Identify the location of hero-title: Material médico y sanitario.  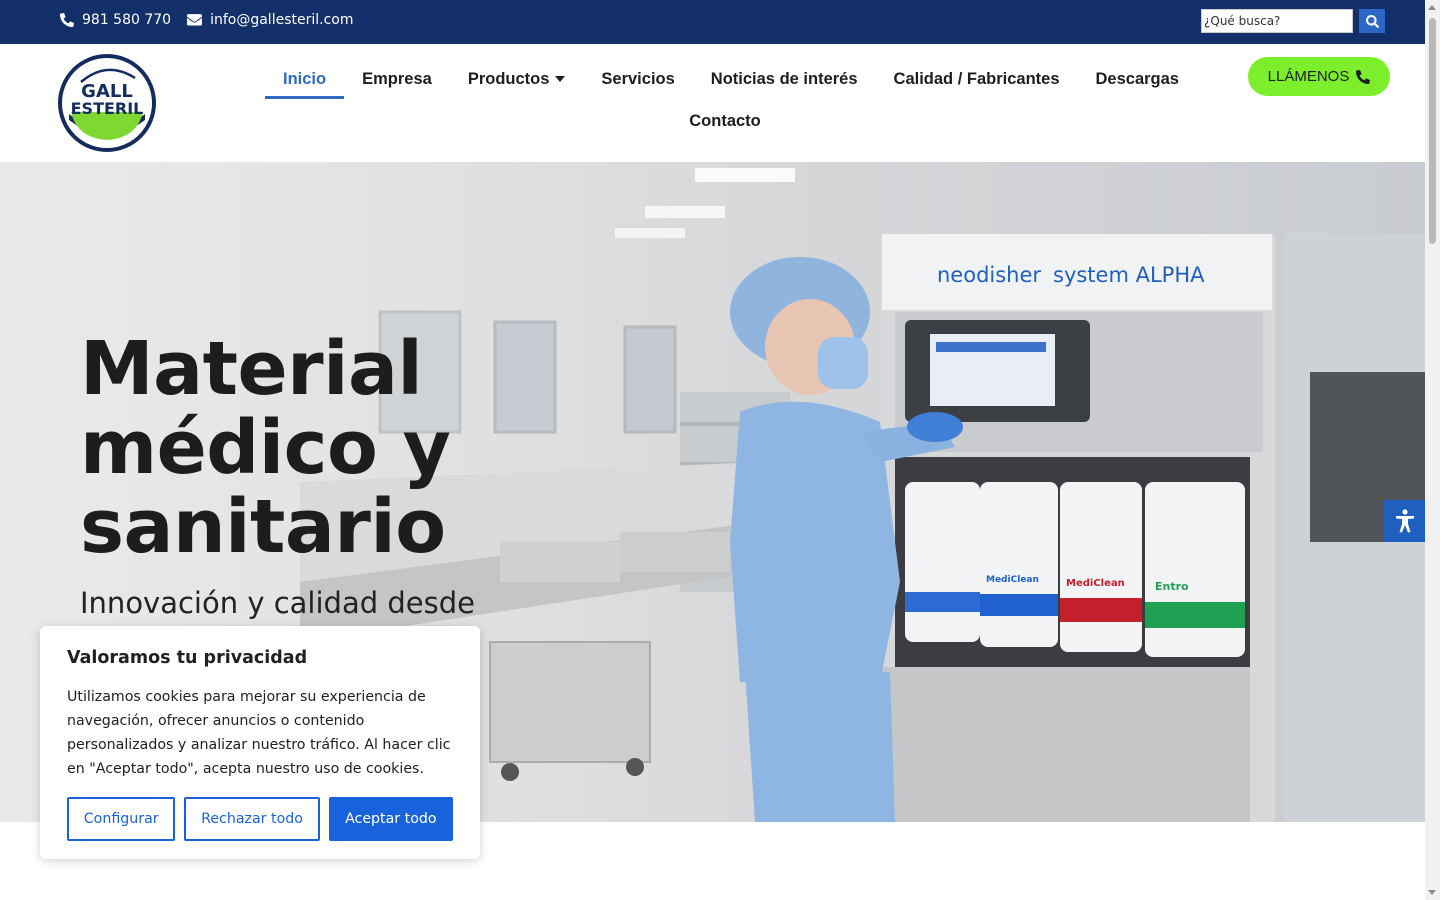
(265, 450).